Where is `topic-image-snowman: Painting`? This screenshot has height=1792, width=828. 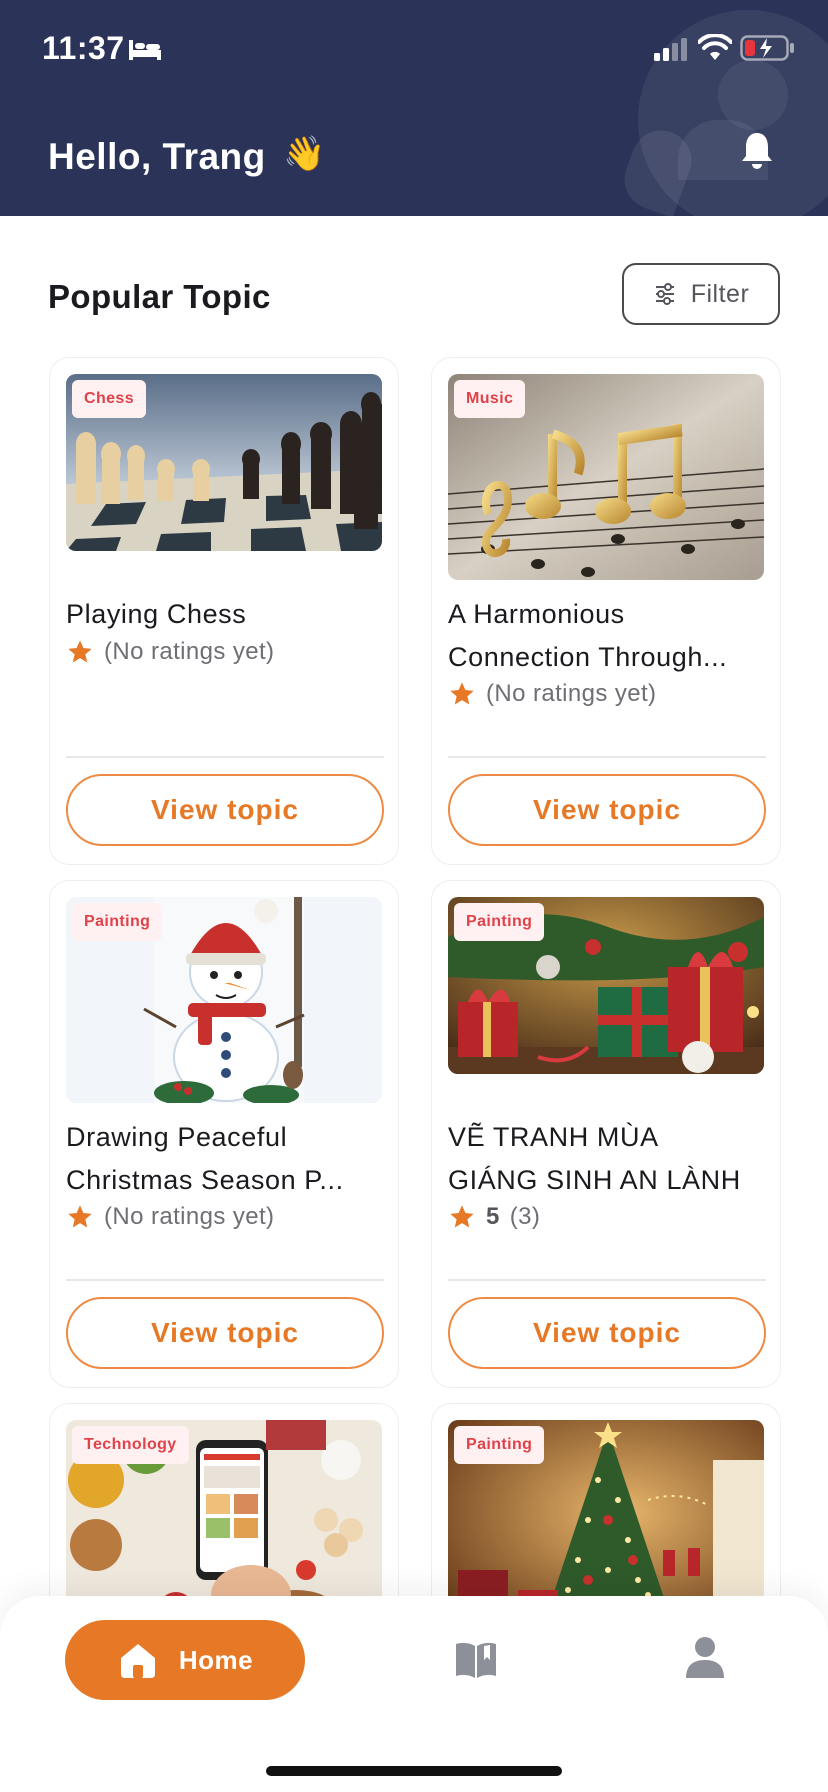
topic-image-snowman: Painting is located at coordinates (224, 1000).